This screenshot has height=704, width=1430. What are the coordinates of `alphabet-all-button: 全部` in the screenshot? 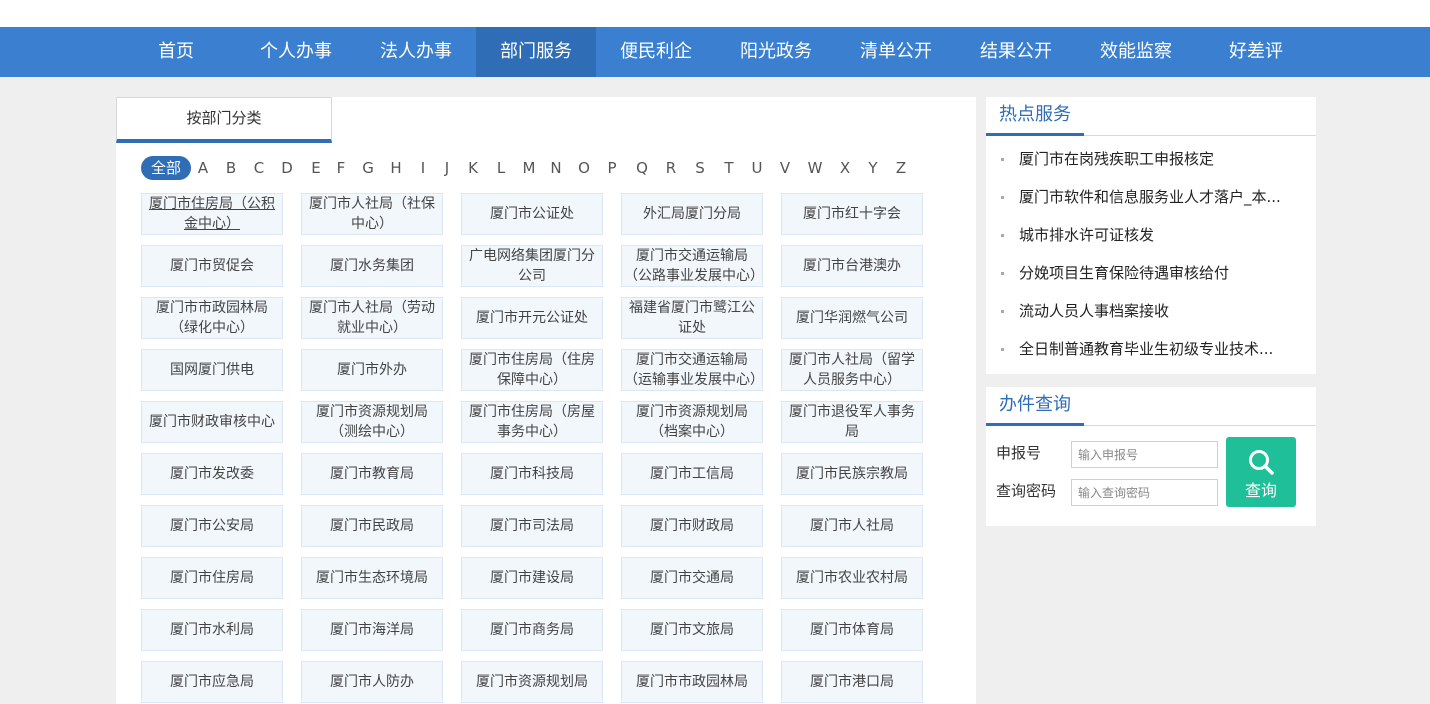 It's located at (166, 168).